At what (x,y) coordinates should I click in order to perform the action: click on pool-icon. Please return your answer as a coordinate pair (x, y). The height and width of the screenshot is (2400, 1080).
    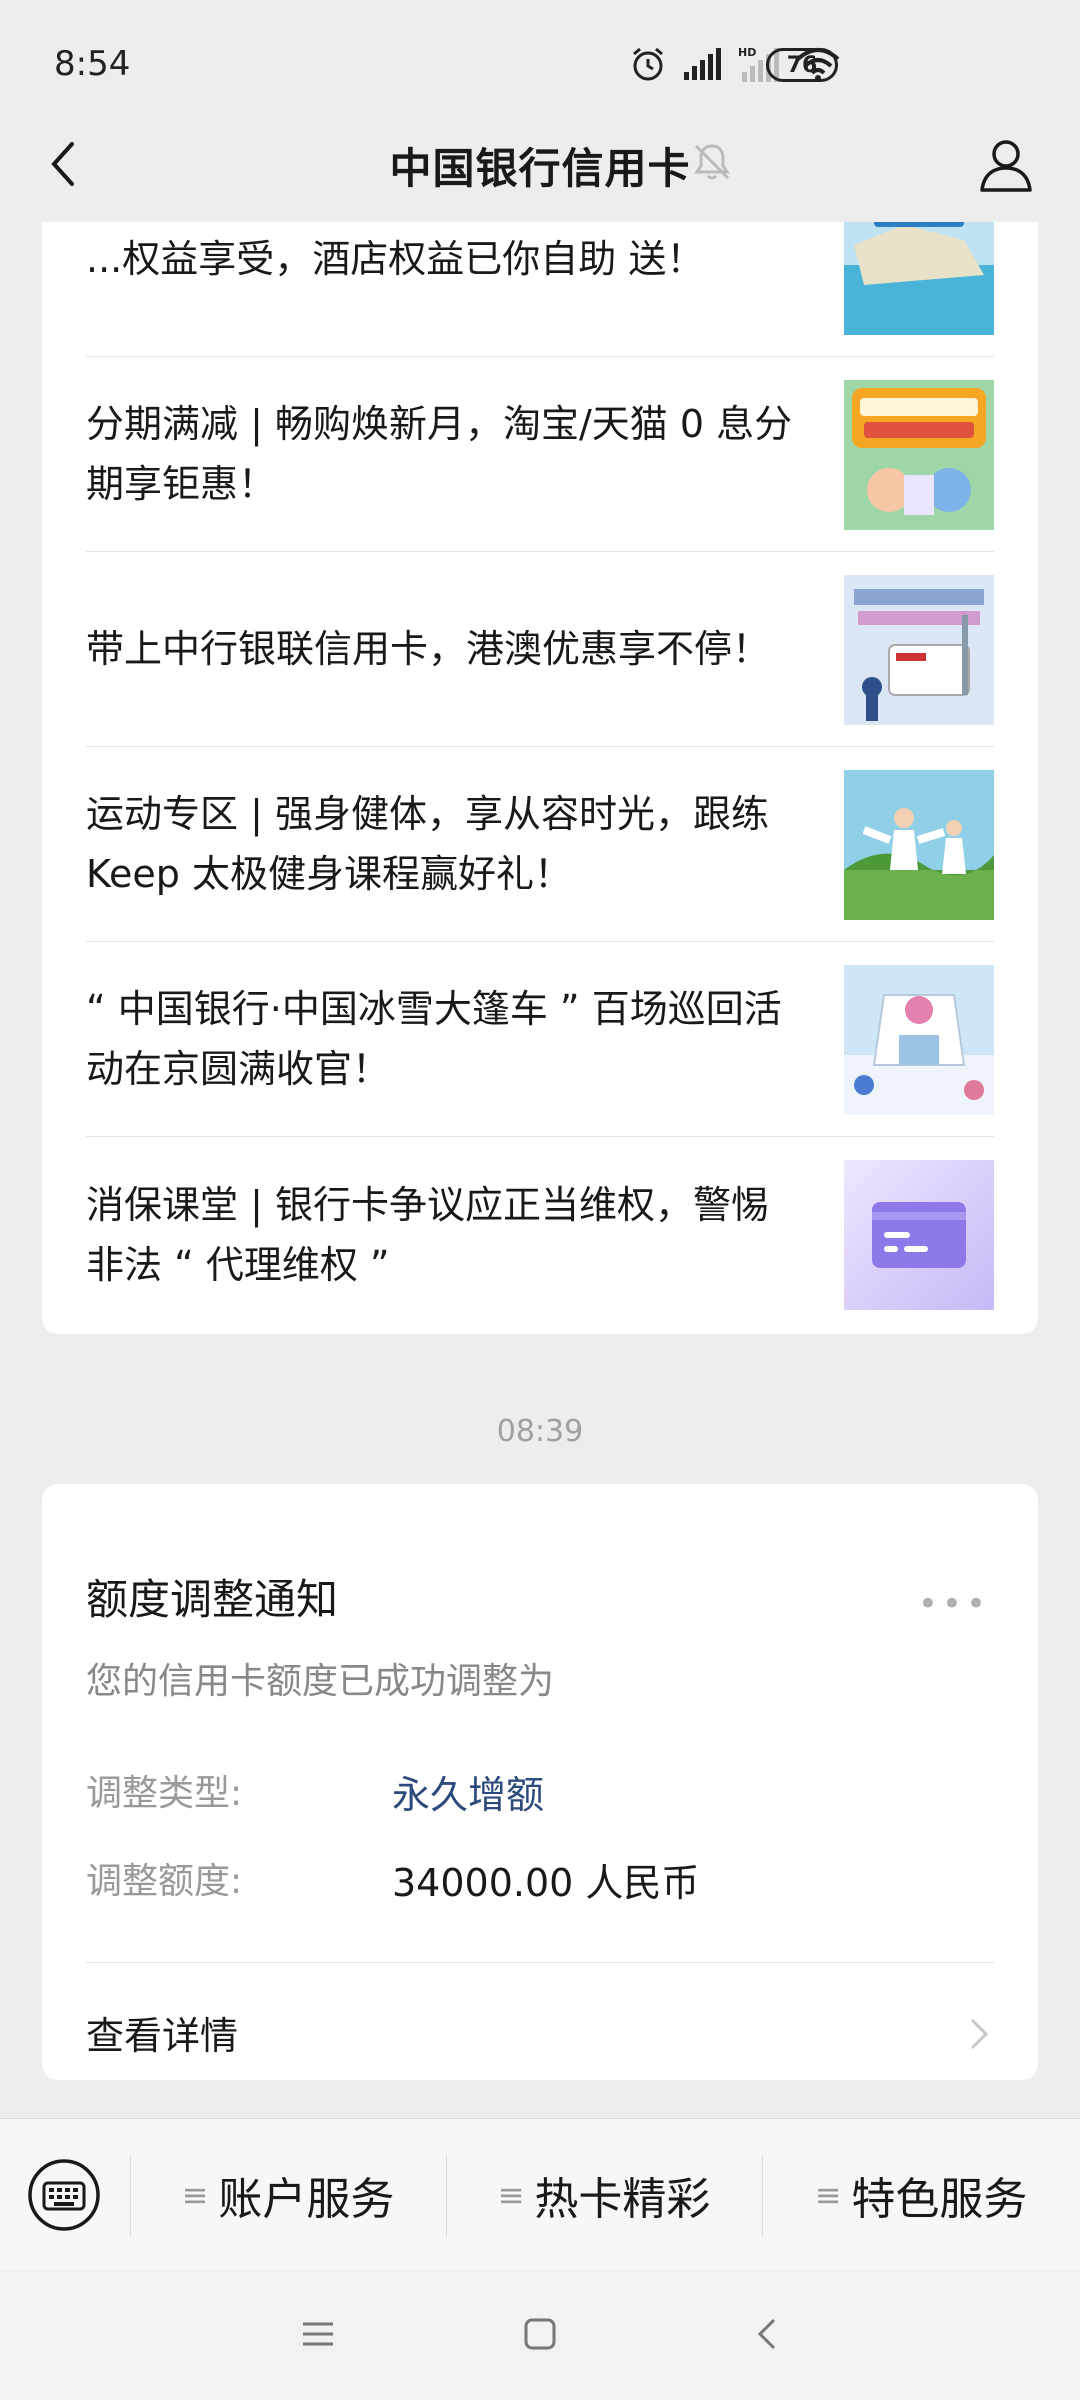
    Looking at the image, I should click on (919, 278).